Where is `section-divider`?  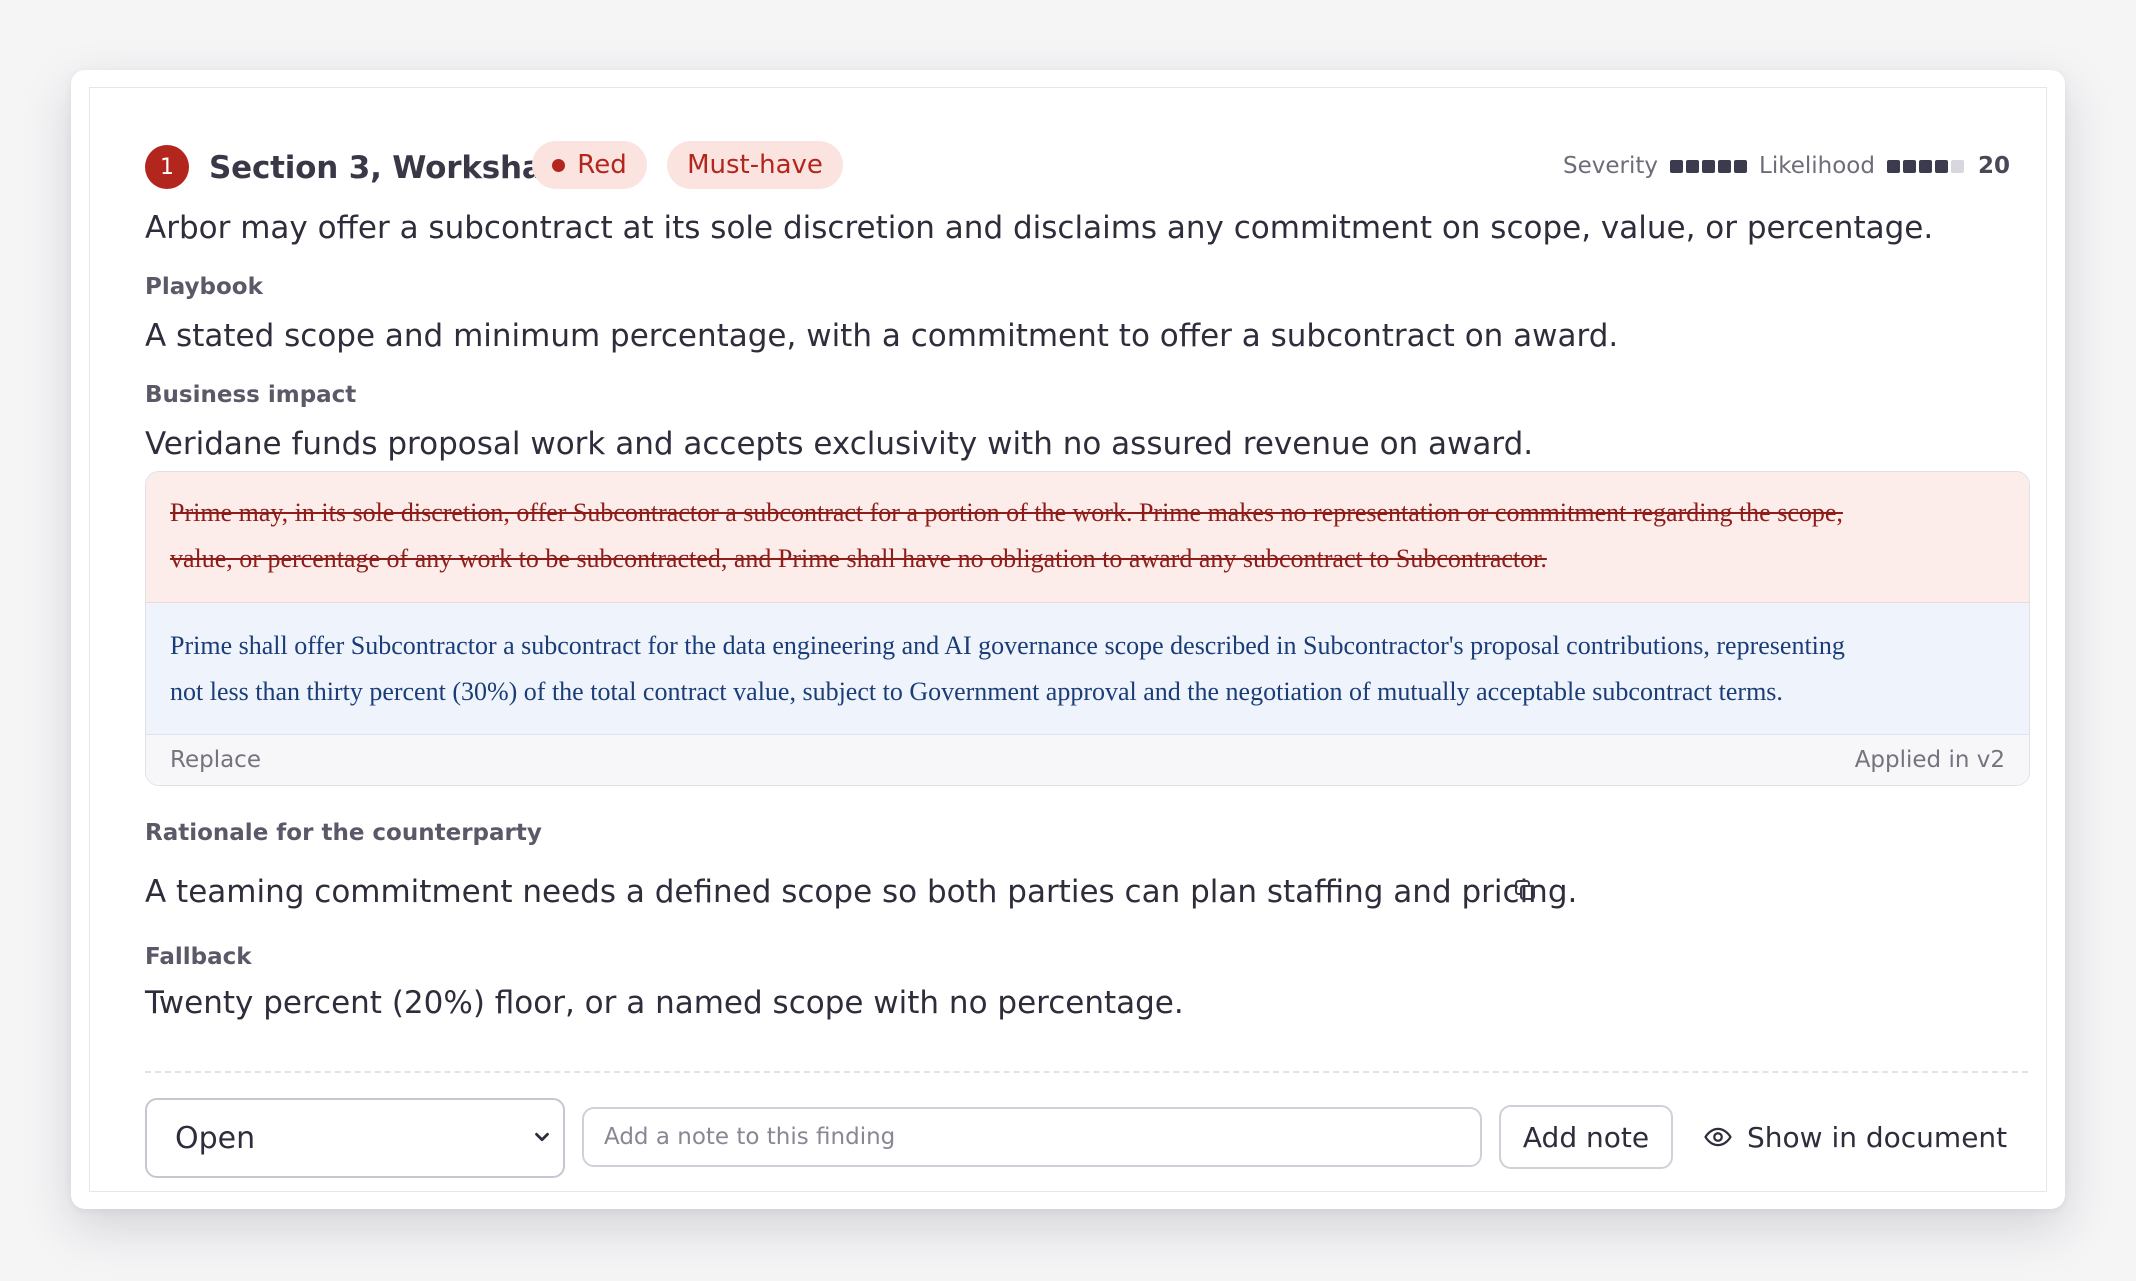
section-divider is located at coordinates (1086, 1072).